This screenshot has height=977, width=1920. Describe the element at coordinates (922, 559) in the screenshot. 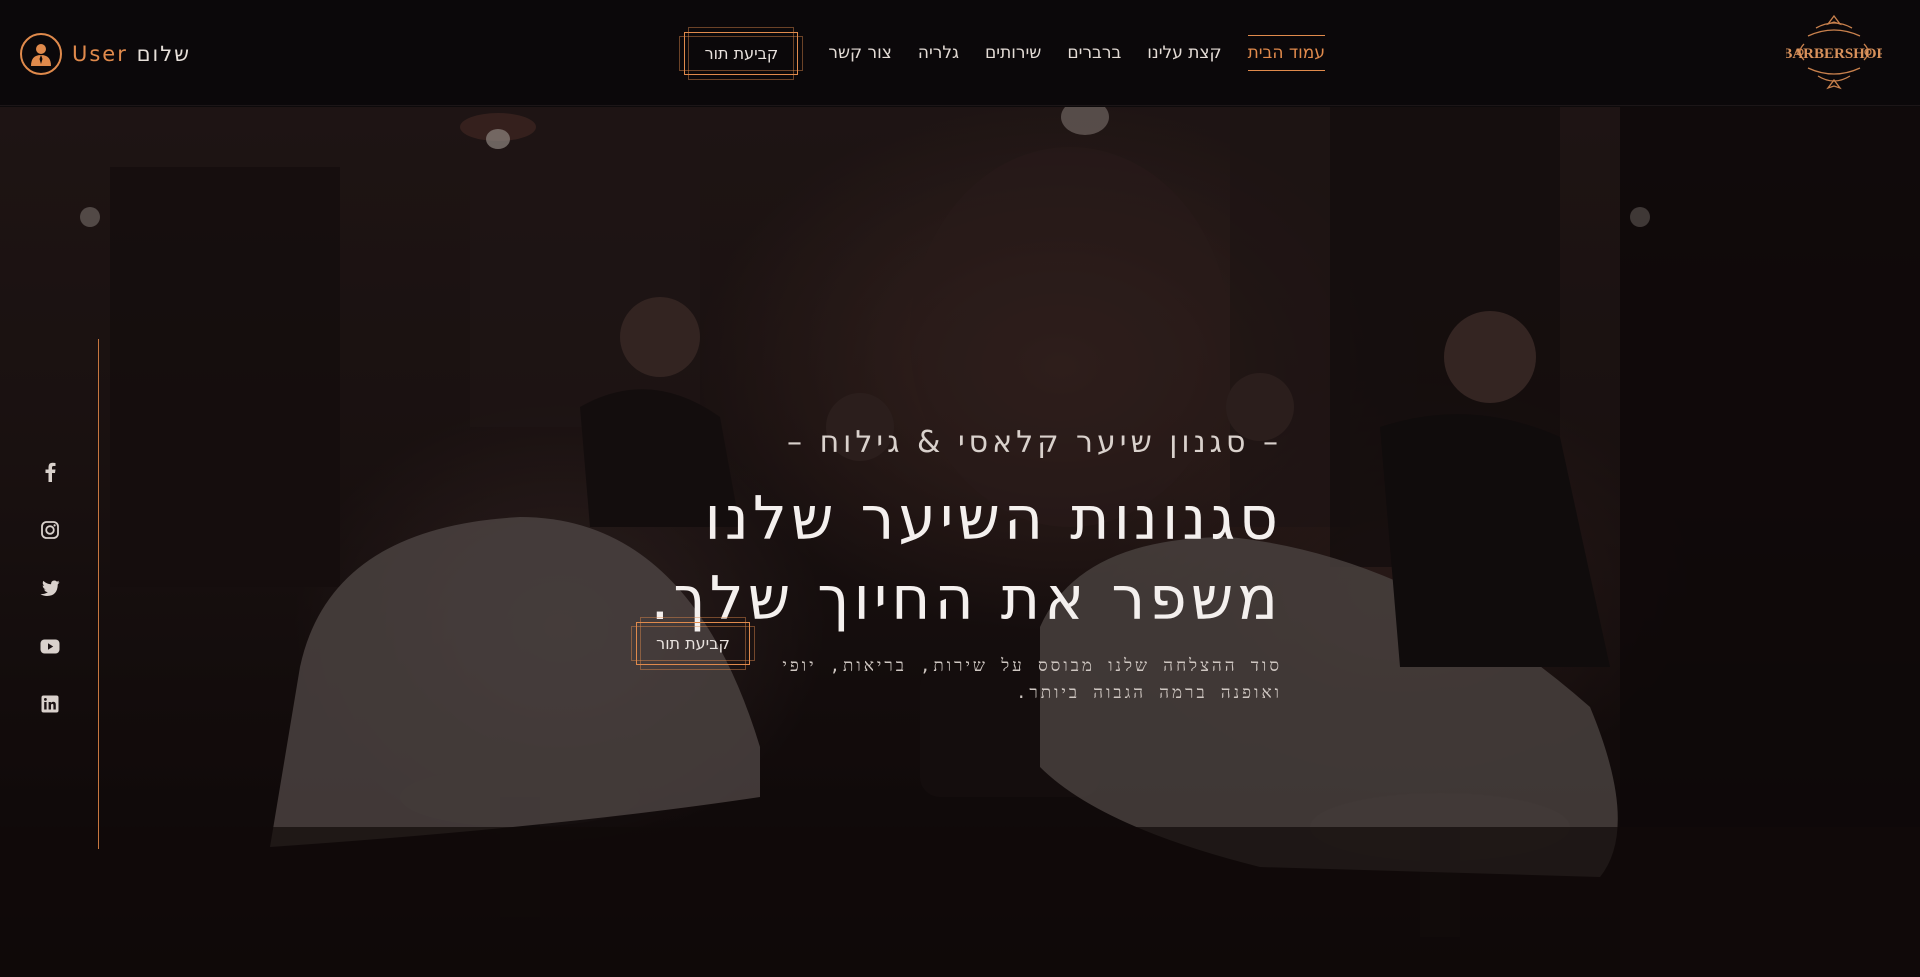

I see `hero-title: סגנונות השיער שלנו משפר את החיוך שלך.` at that location.